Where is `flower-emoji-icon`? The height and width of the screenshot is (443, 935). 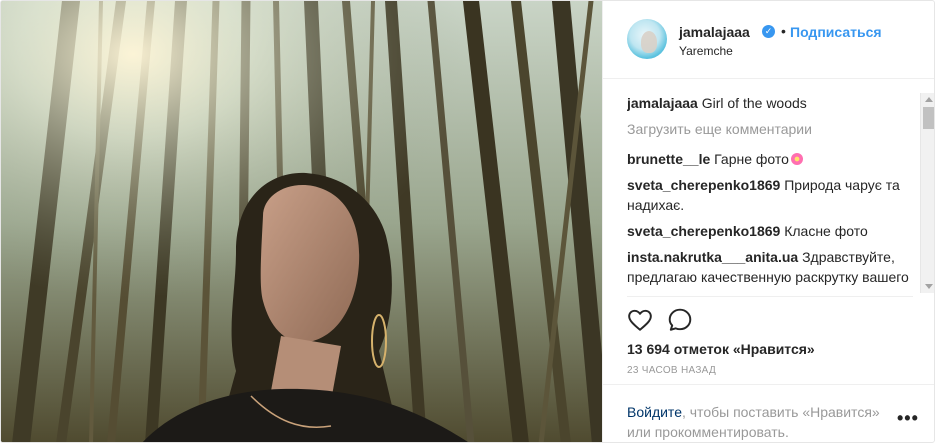
flower-emoji-icon is located at coordinates (796, 159).